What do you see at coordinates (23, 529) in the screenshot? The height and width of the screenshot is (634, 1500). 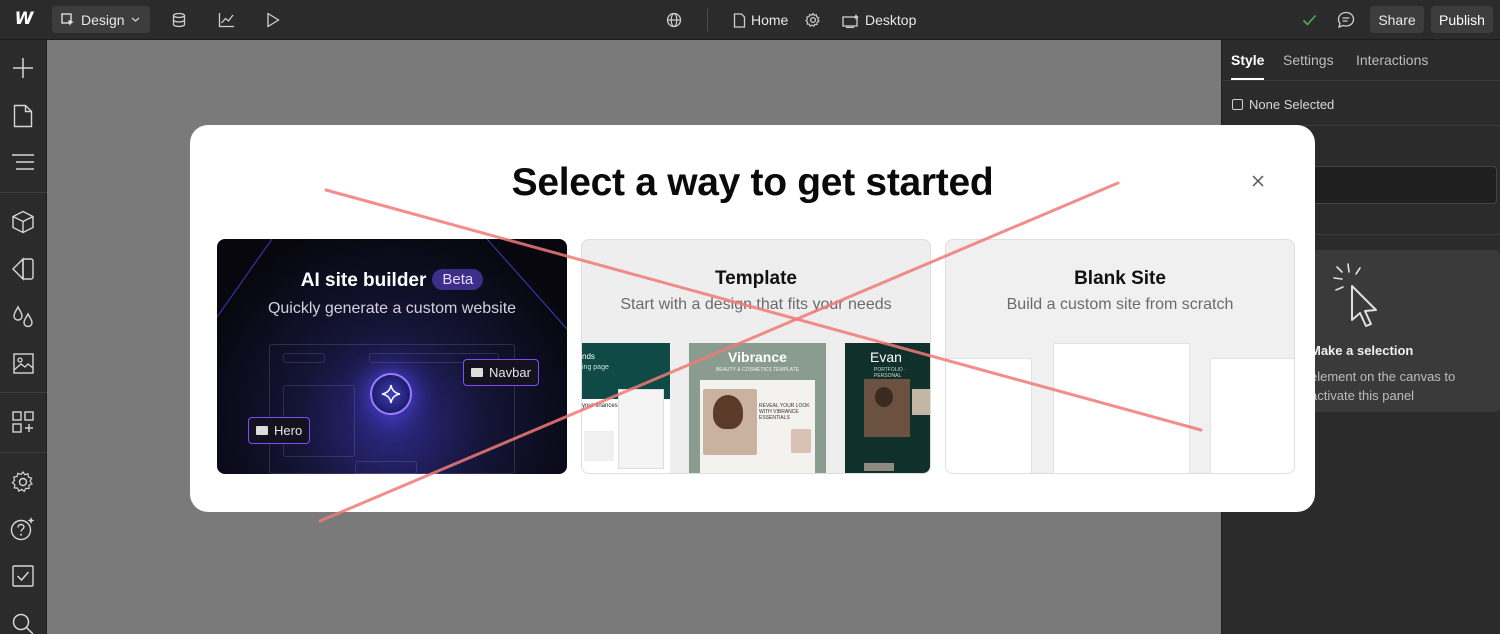 I see `help-sparkle-icon` at bounding box center [23, 529].